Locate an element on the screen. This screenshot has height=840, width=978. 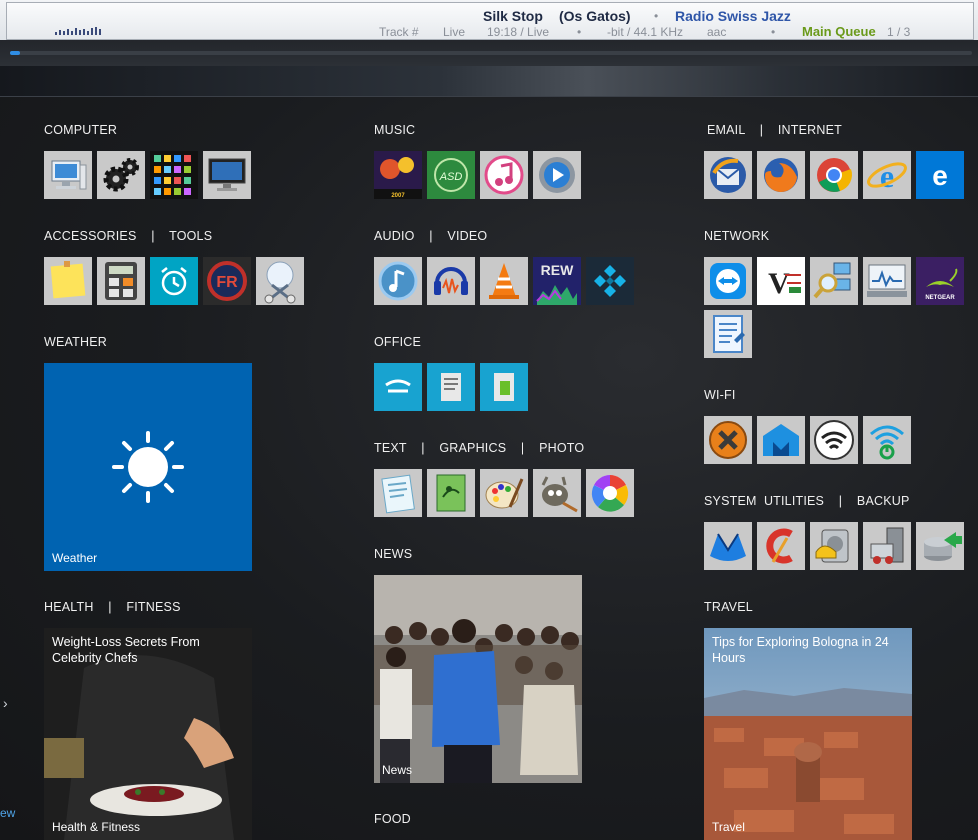
svg-text: e is located at coordinates (940, 175).